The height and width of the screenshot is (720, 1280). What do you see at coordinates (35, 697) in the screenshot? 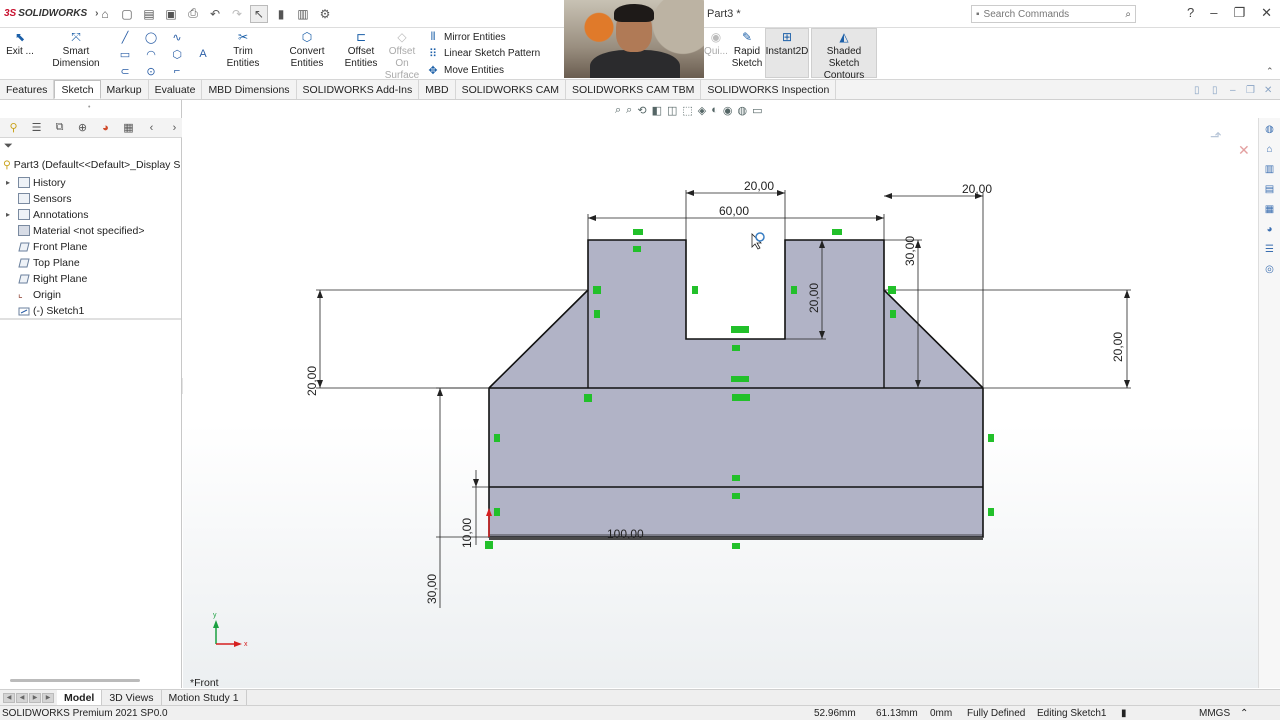
I see `next-tab-icon: ▶` at bounding box center [35, 697].